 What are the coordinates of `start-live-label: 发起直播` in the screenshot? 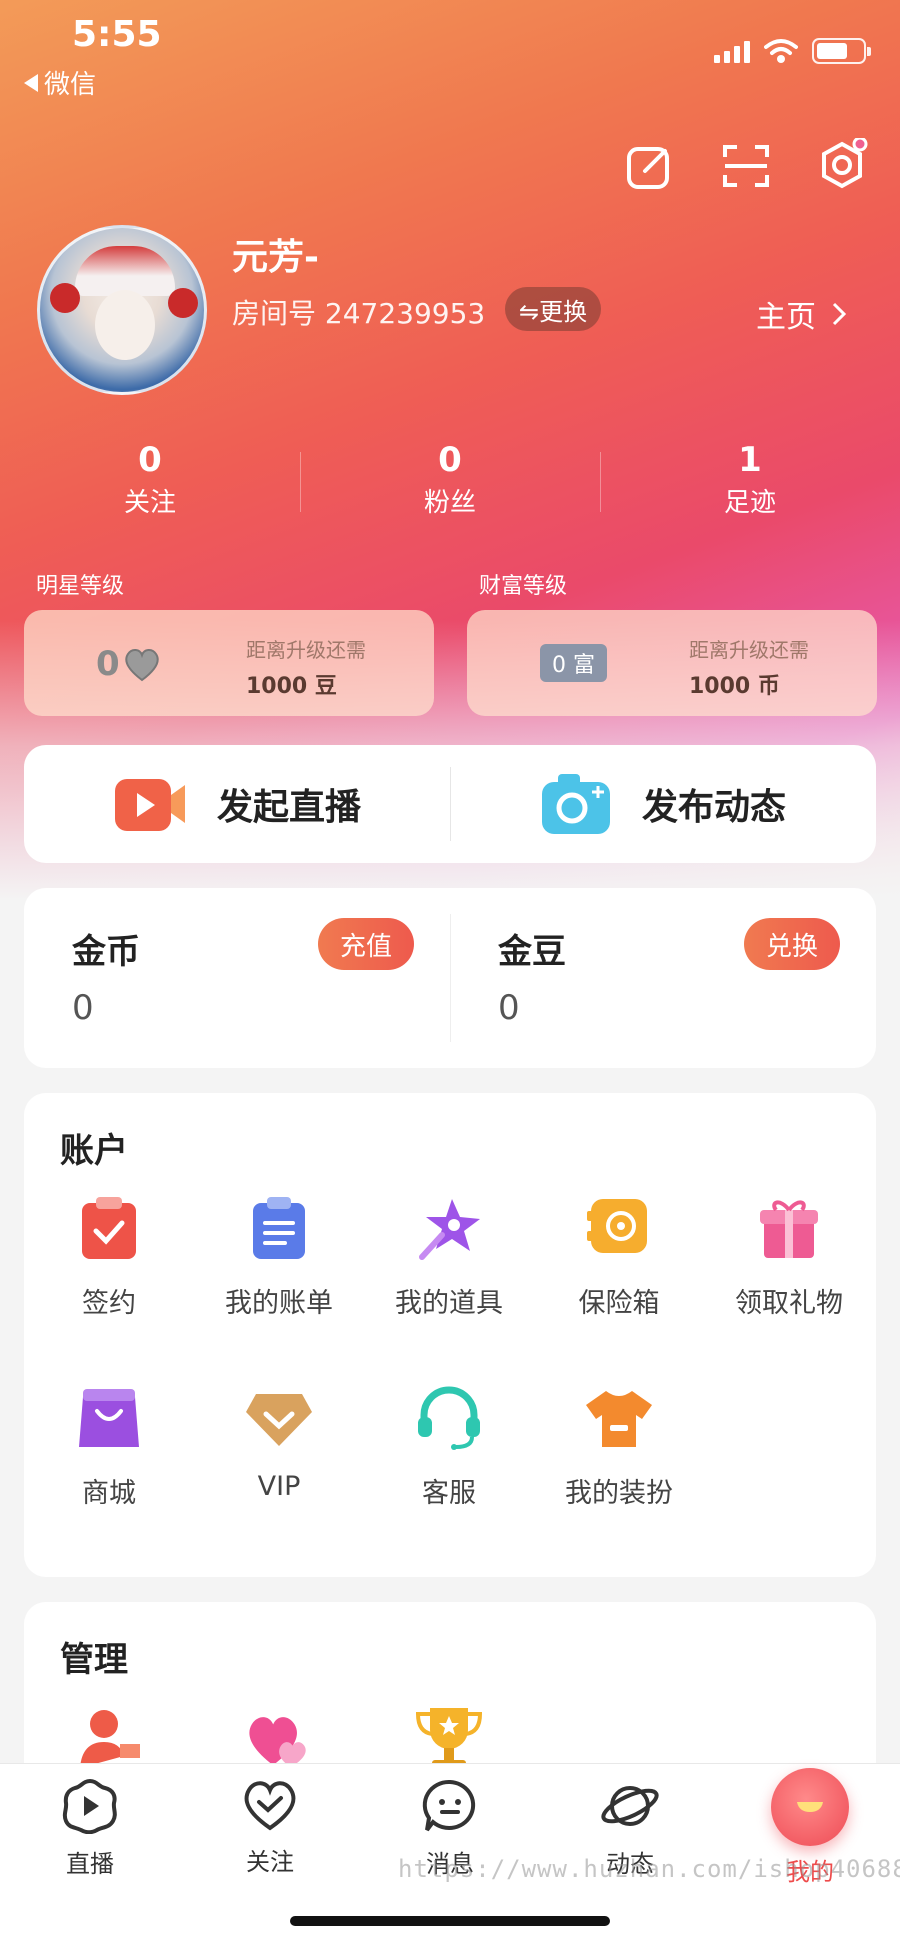 It's located at (288, 807).